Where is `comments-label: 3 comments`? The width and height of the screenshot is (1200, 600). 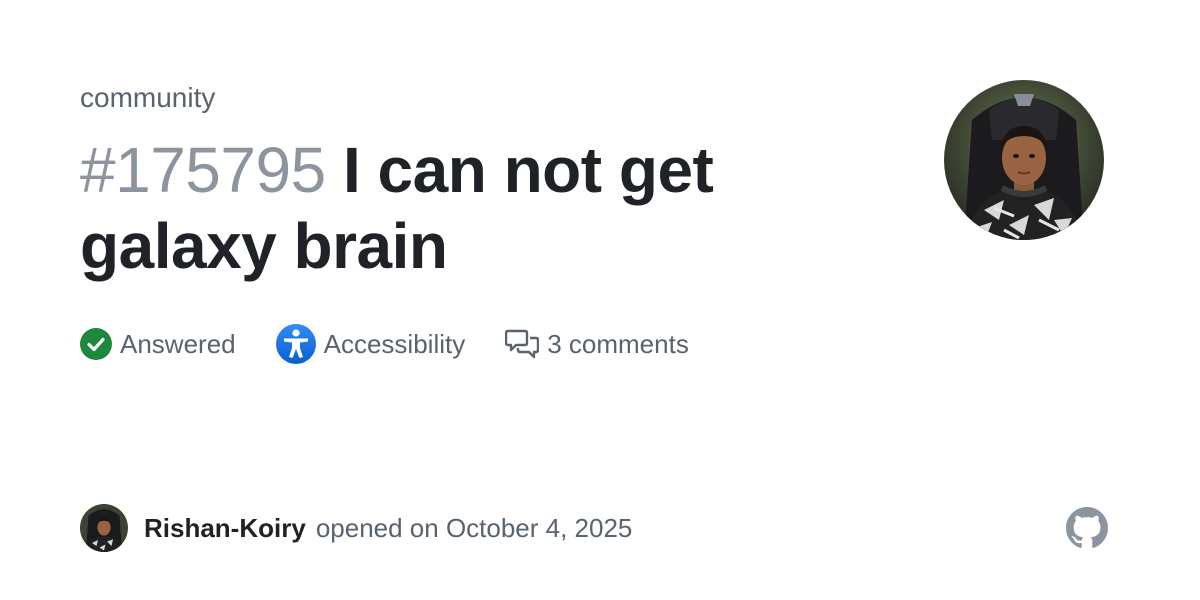
comments-label: 3 comments is located at coordinates (618, 343).